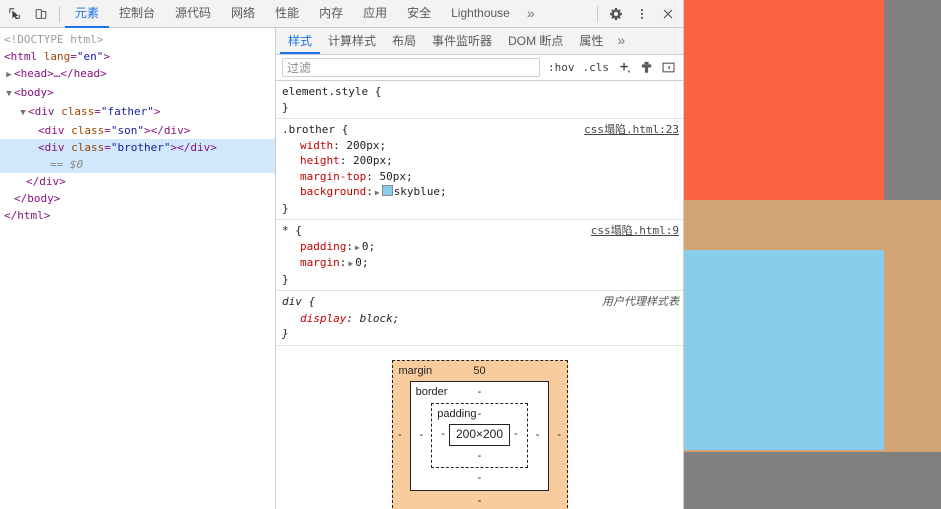 This screenshot has height=509, width=941. What do you see at coordinates (137, 39) in the screenshot?
I see `dom-row-doctype: <!DOCTYPE html>` at bounding box center [137, 39].